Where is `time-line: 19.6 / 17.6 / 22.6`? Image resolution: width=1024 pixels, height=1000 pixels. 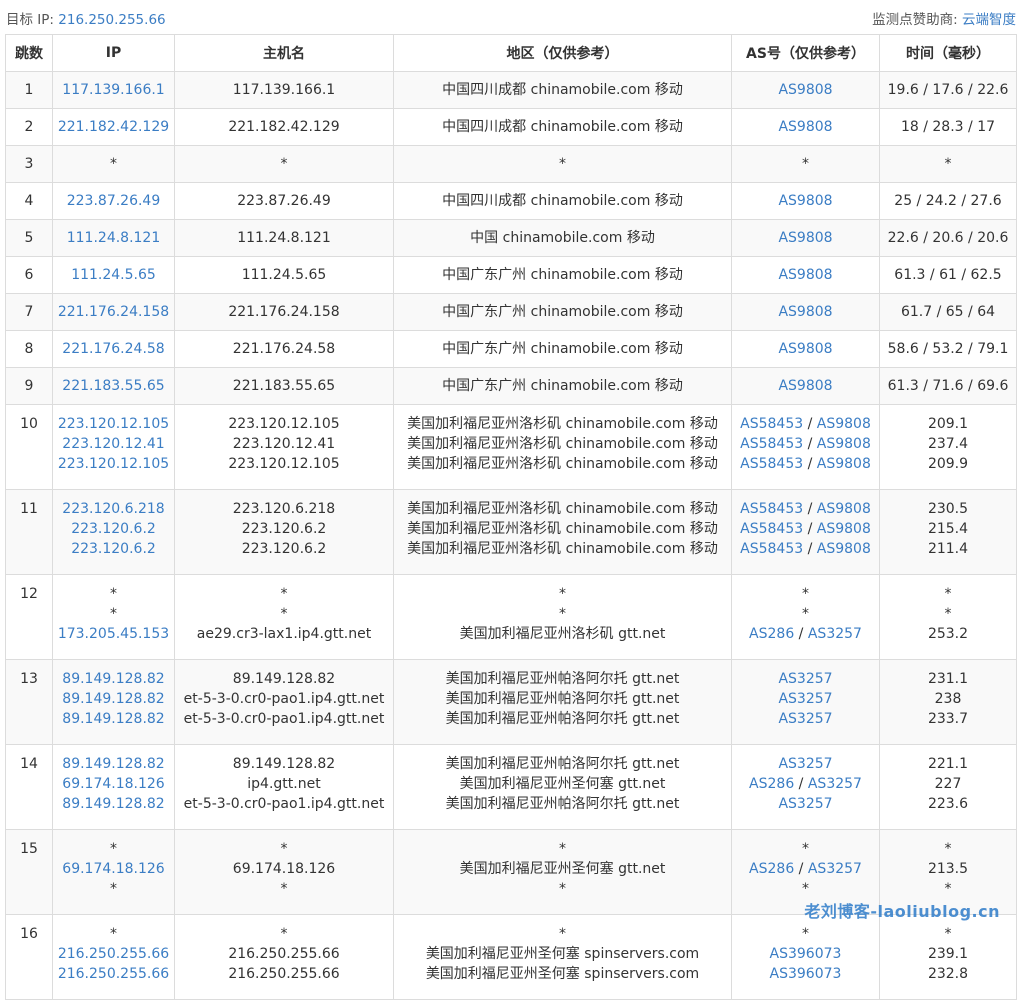
time-line: 19.6 / 17.6 / 22.6 is located at coordinates (948, 90).